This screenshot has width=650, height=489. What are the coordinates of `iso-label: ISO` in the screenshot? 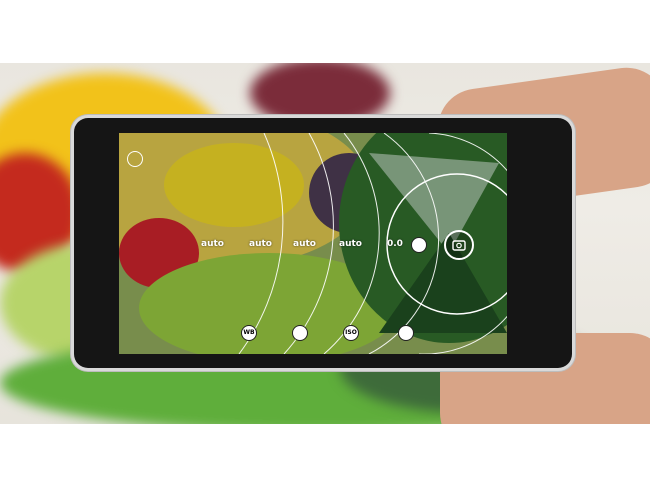 It's located at (351, 332).